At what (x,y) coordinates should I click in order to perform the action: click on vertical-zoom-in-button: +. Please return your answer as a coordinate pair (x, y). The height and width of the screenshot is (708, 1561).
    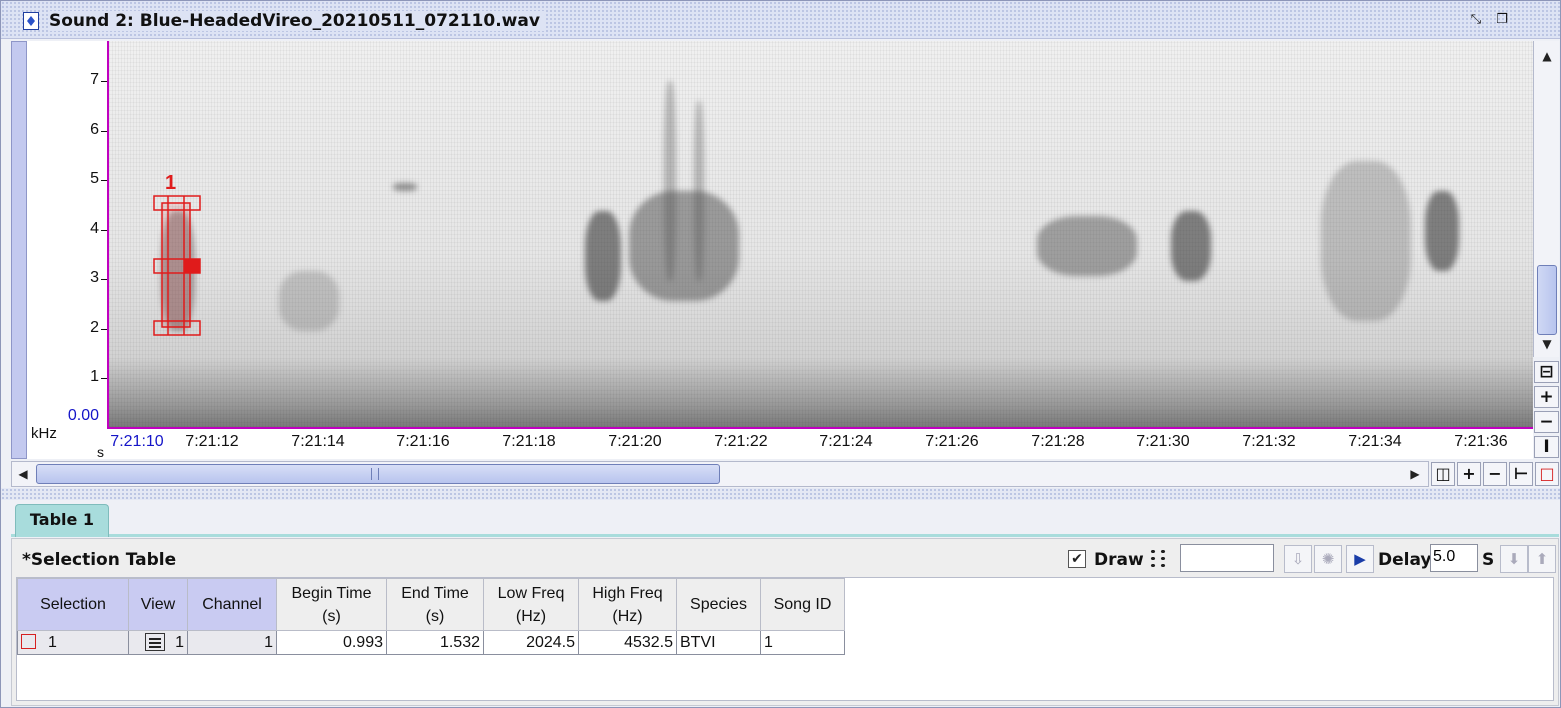
    Looking at the image, I should click on (1546, 397).